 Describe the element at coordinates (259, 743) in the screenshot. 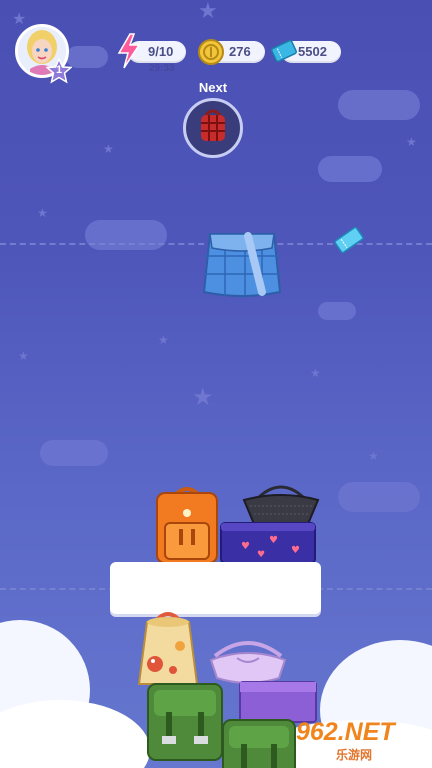

I see `green-backpack-lower` at that location.